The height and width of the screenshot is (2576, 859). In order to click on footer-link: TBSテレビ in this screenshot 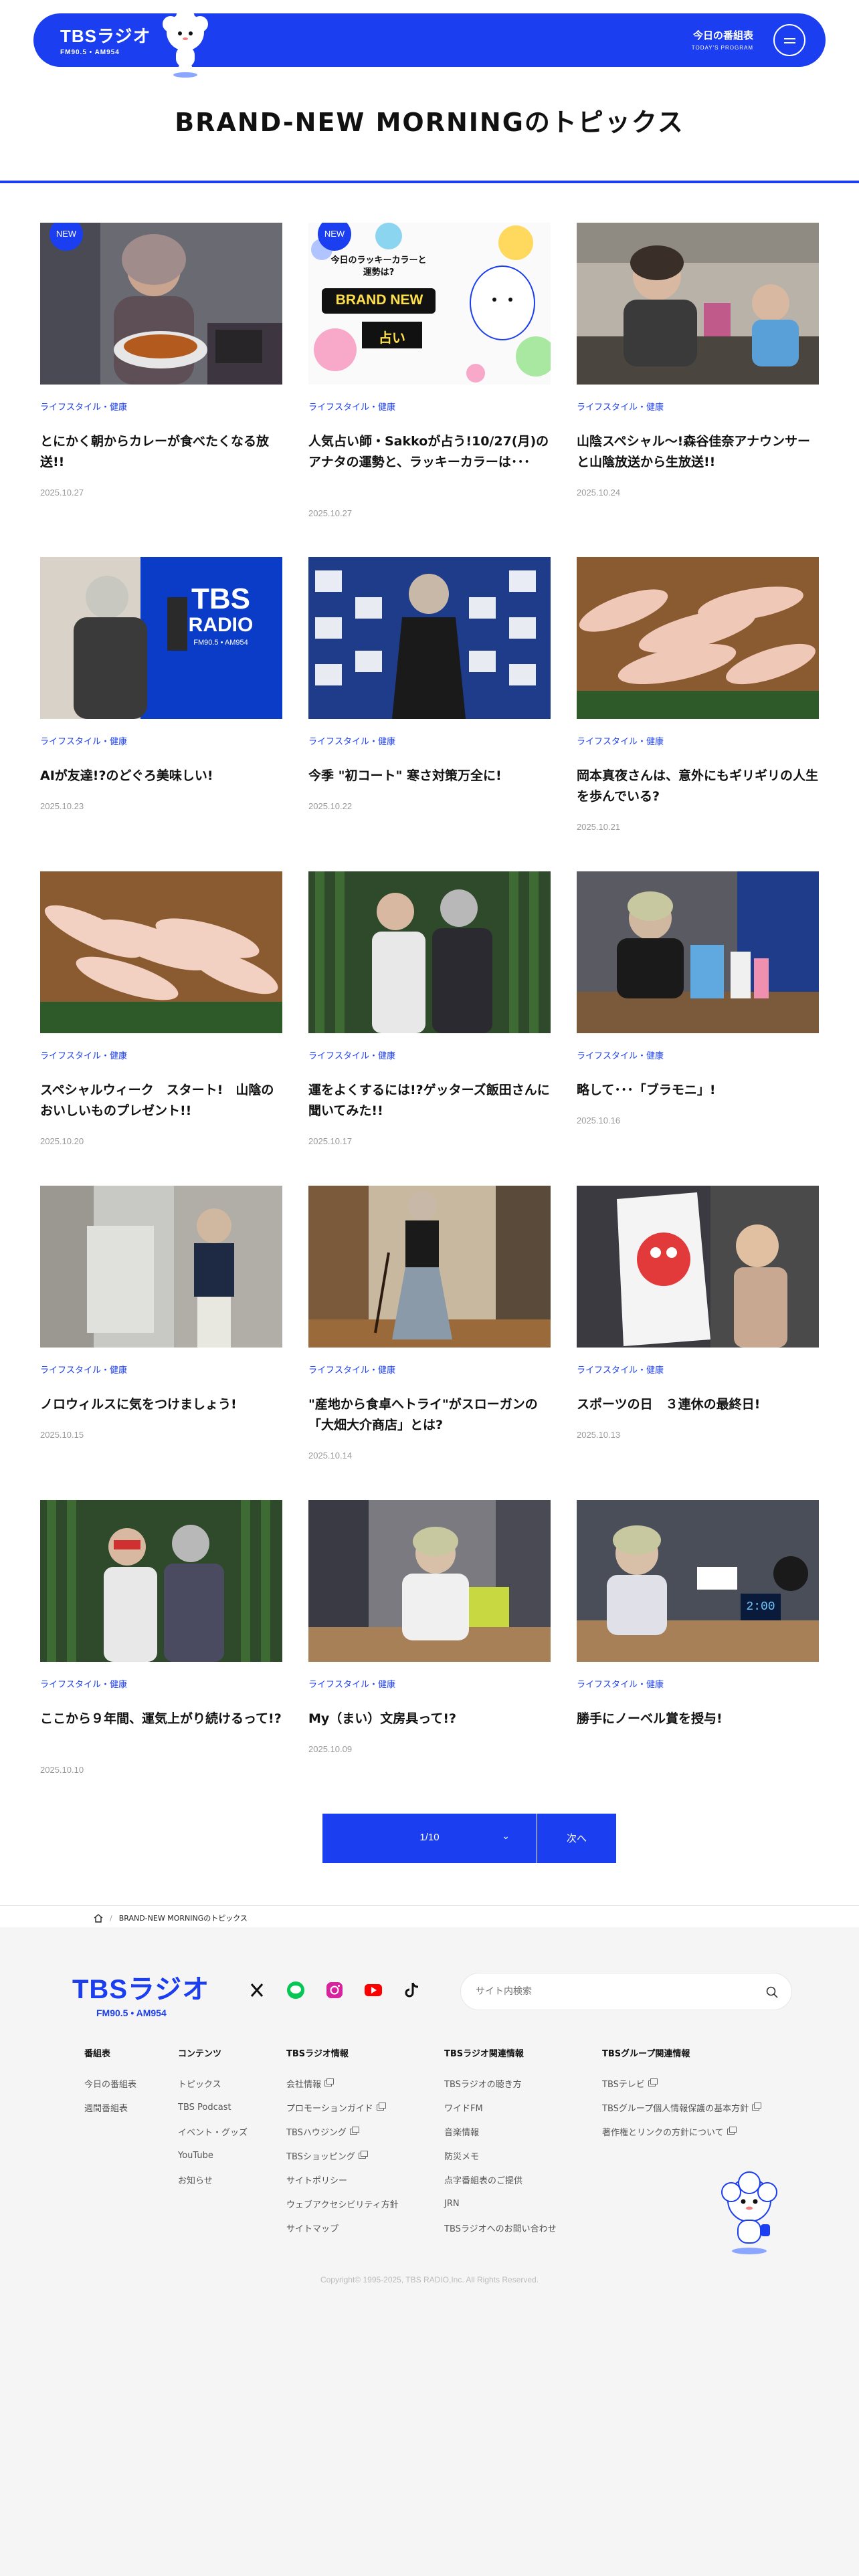, I will do `click(680, 2083)`.